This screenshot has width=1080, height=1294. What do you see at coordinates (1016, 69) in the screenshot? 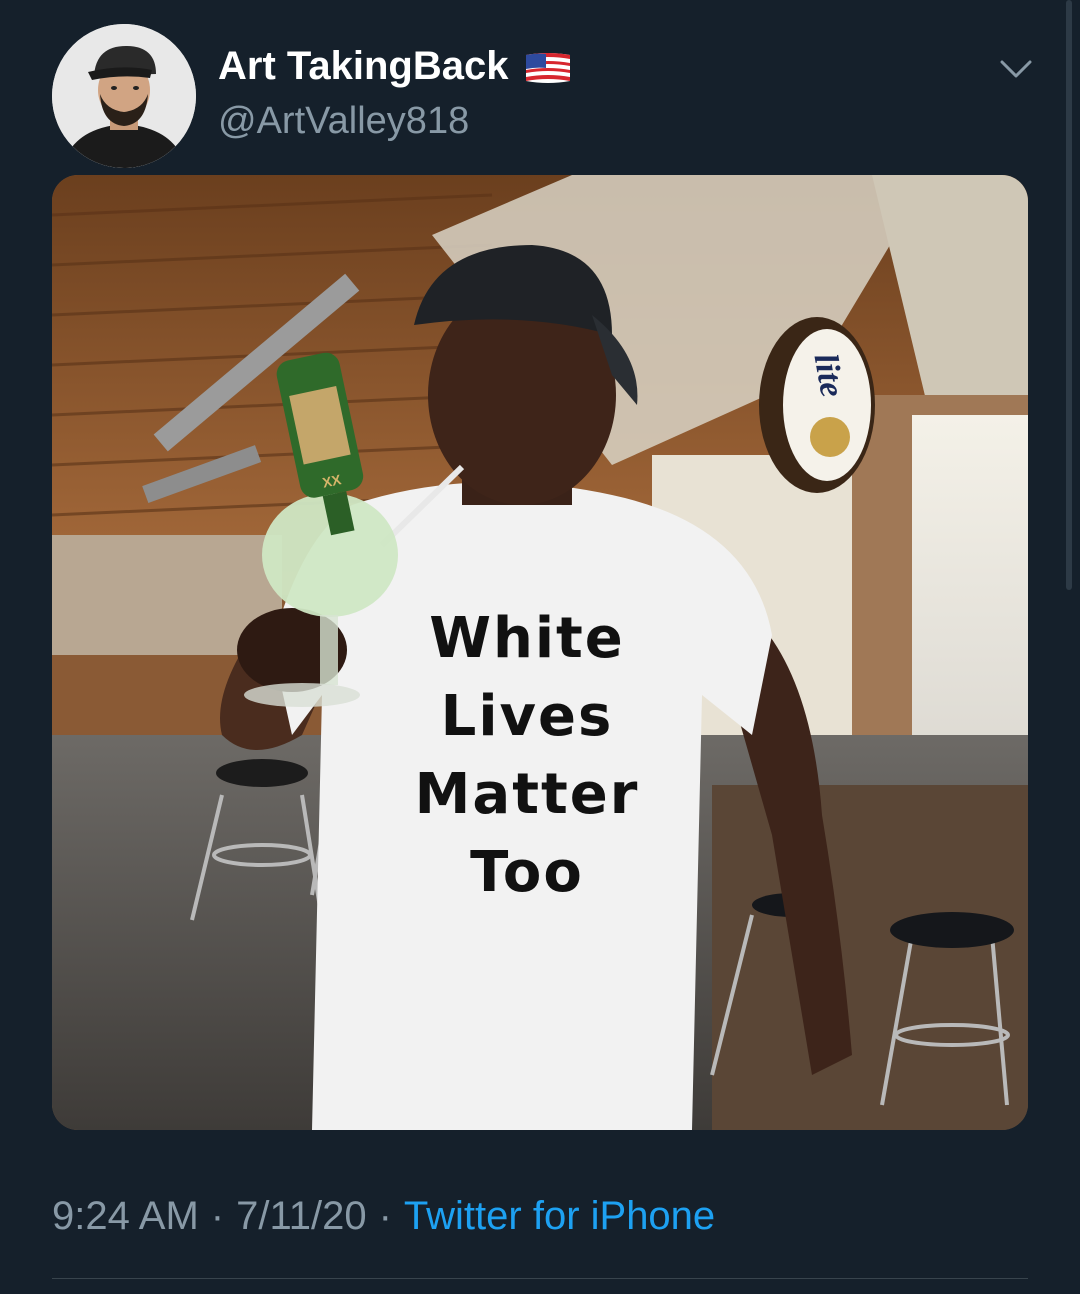
I see `chevron-down-icon` at bounding box center [1016, 69].